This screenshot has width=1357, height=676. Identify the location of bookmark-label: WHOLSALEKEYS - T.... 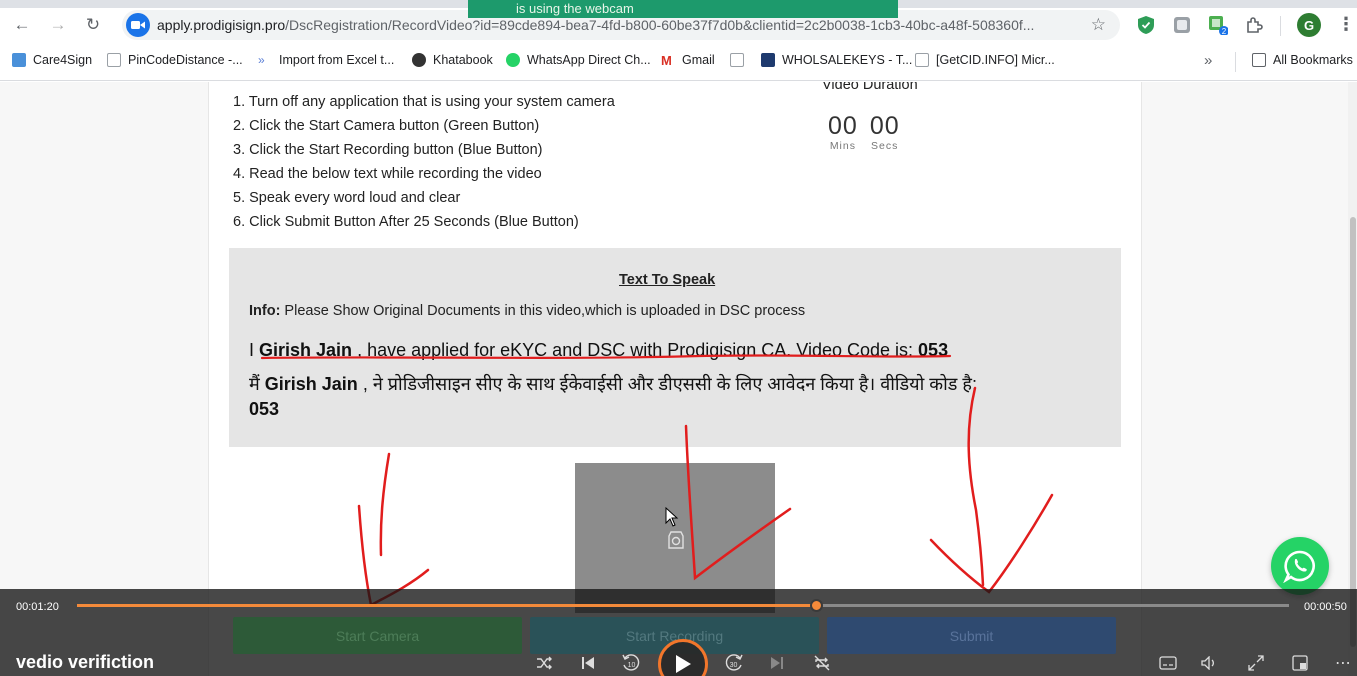
(847, 60).